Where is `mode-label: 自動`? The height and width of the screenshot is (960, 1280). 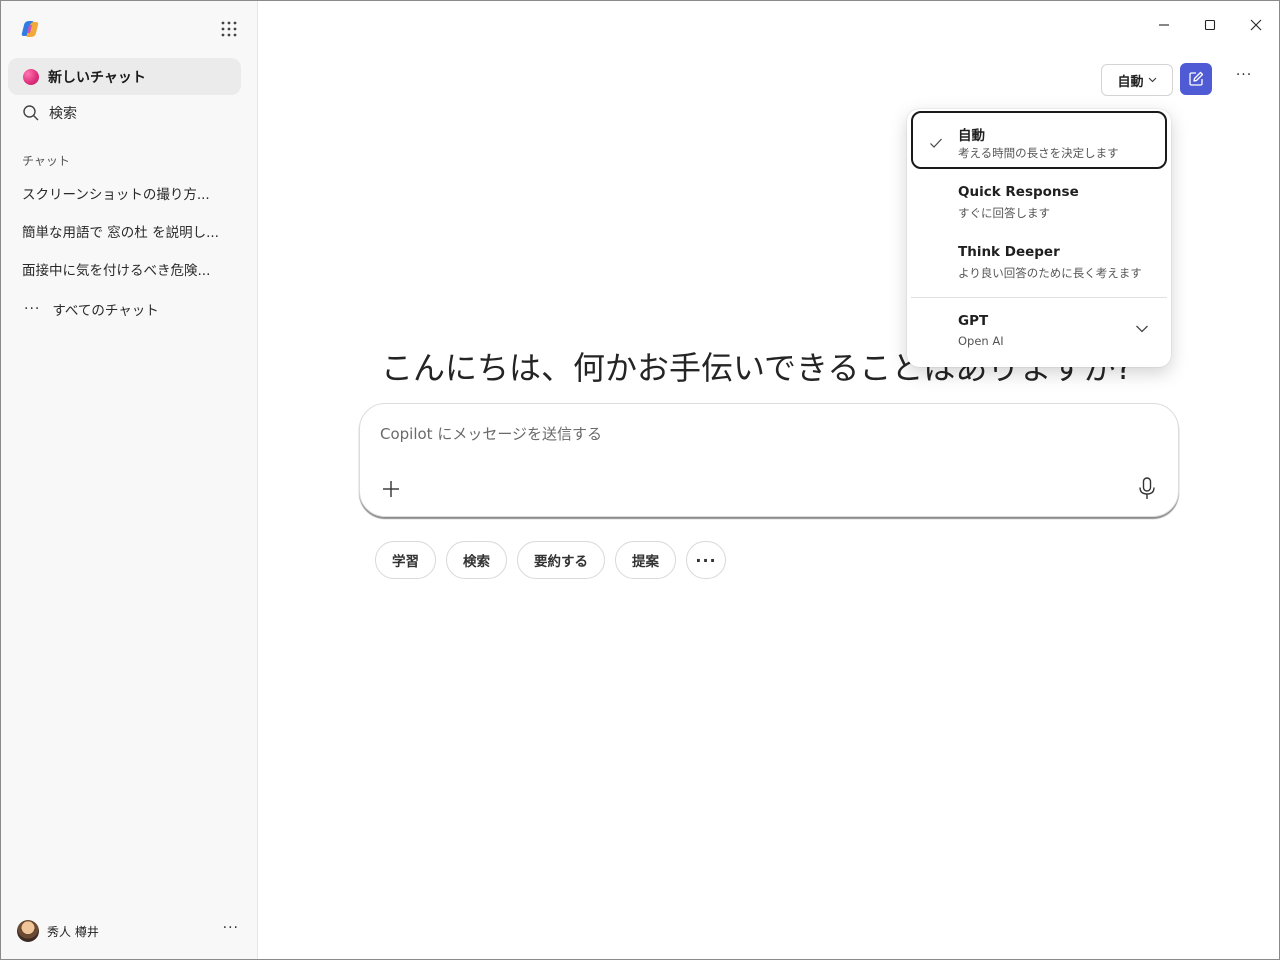 mode-label: 自動 is located at coordinates (1130, 82).